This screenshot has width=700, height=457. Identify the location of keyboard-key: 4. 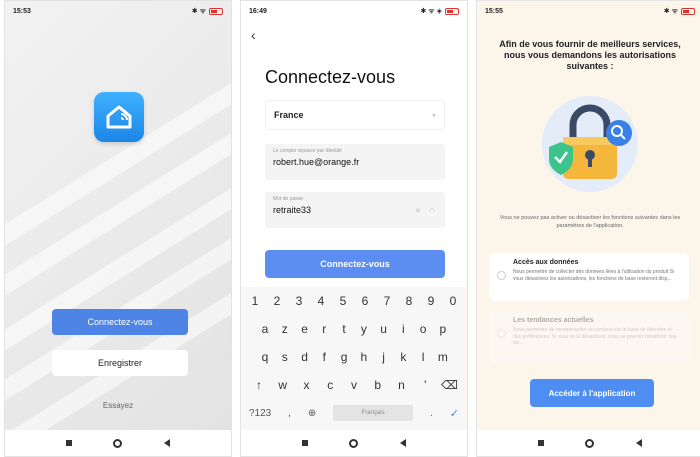
(321, 301).